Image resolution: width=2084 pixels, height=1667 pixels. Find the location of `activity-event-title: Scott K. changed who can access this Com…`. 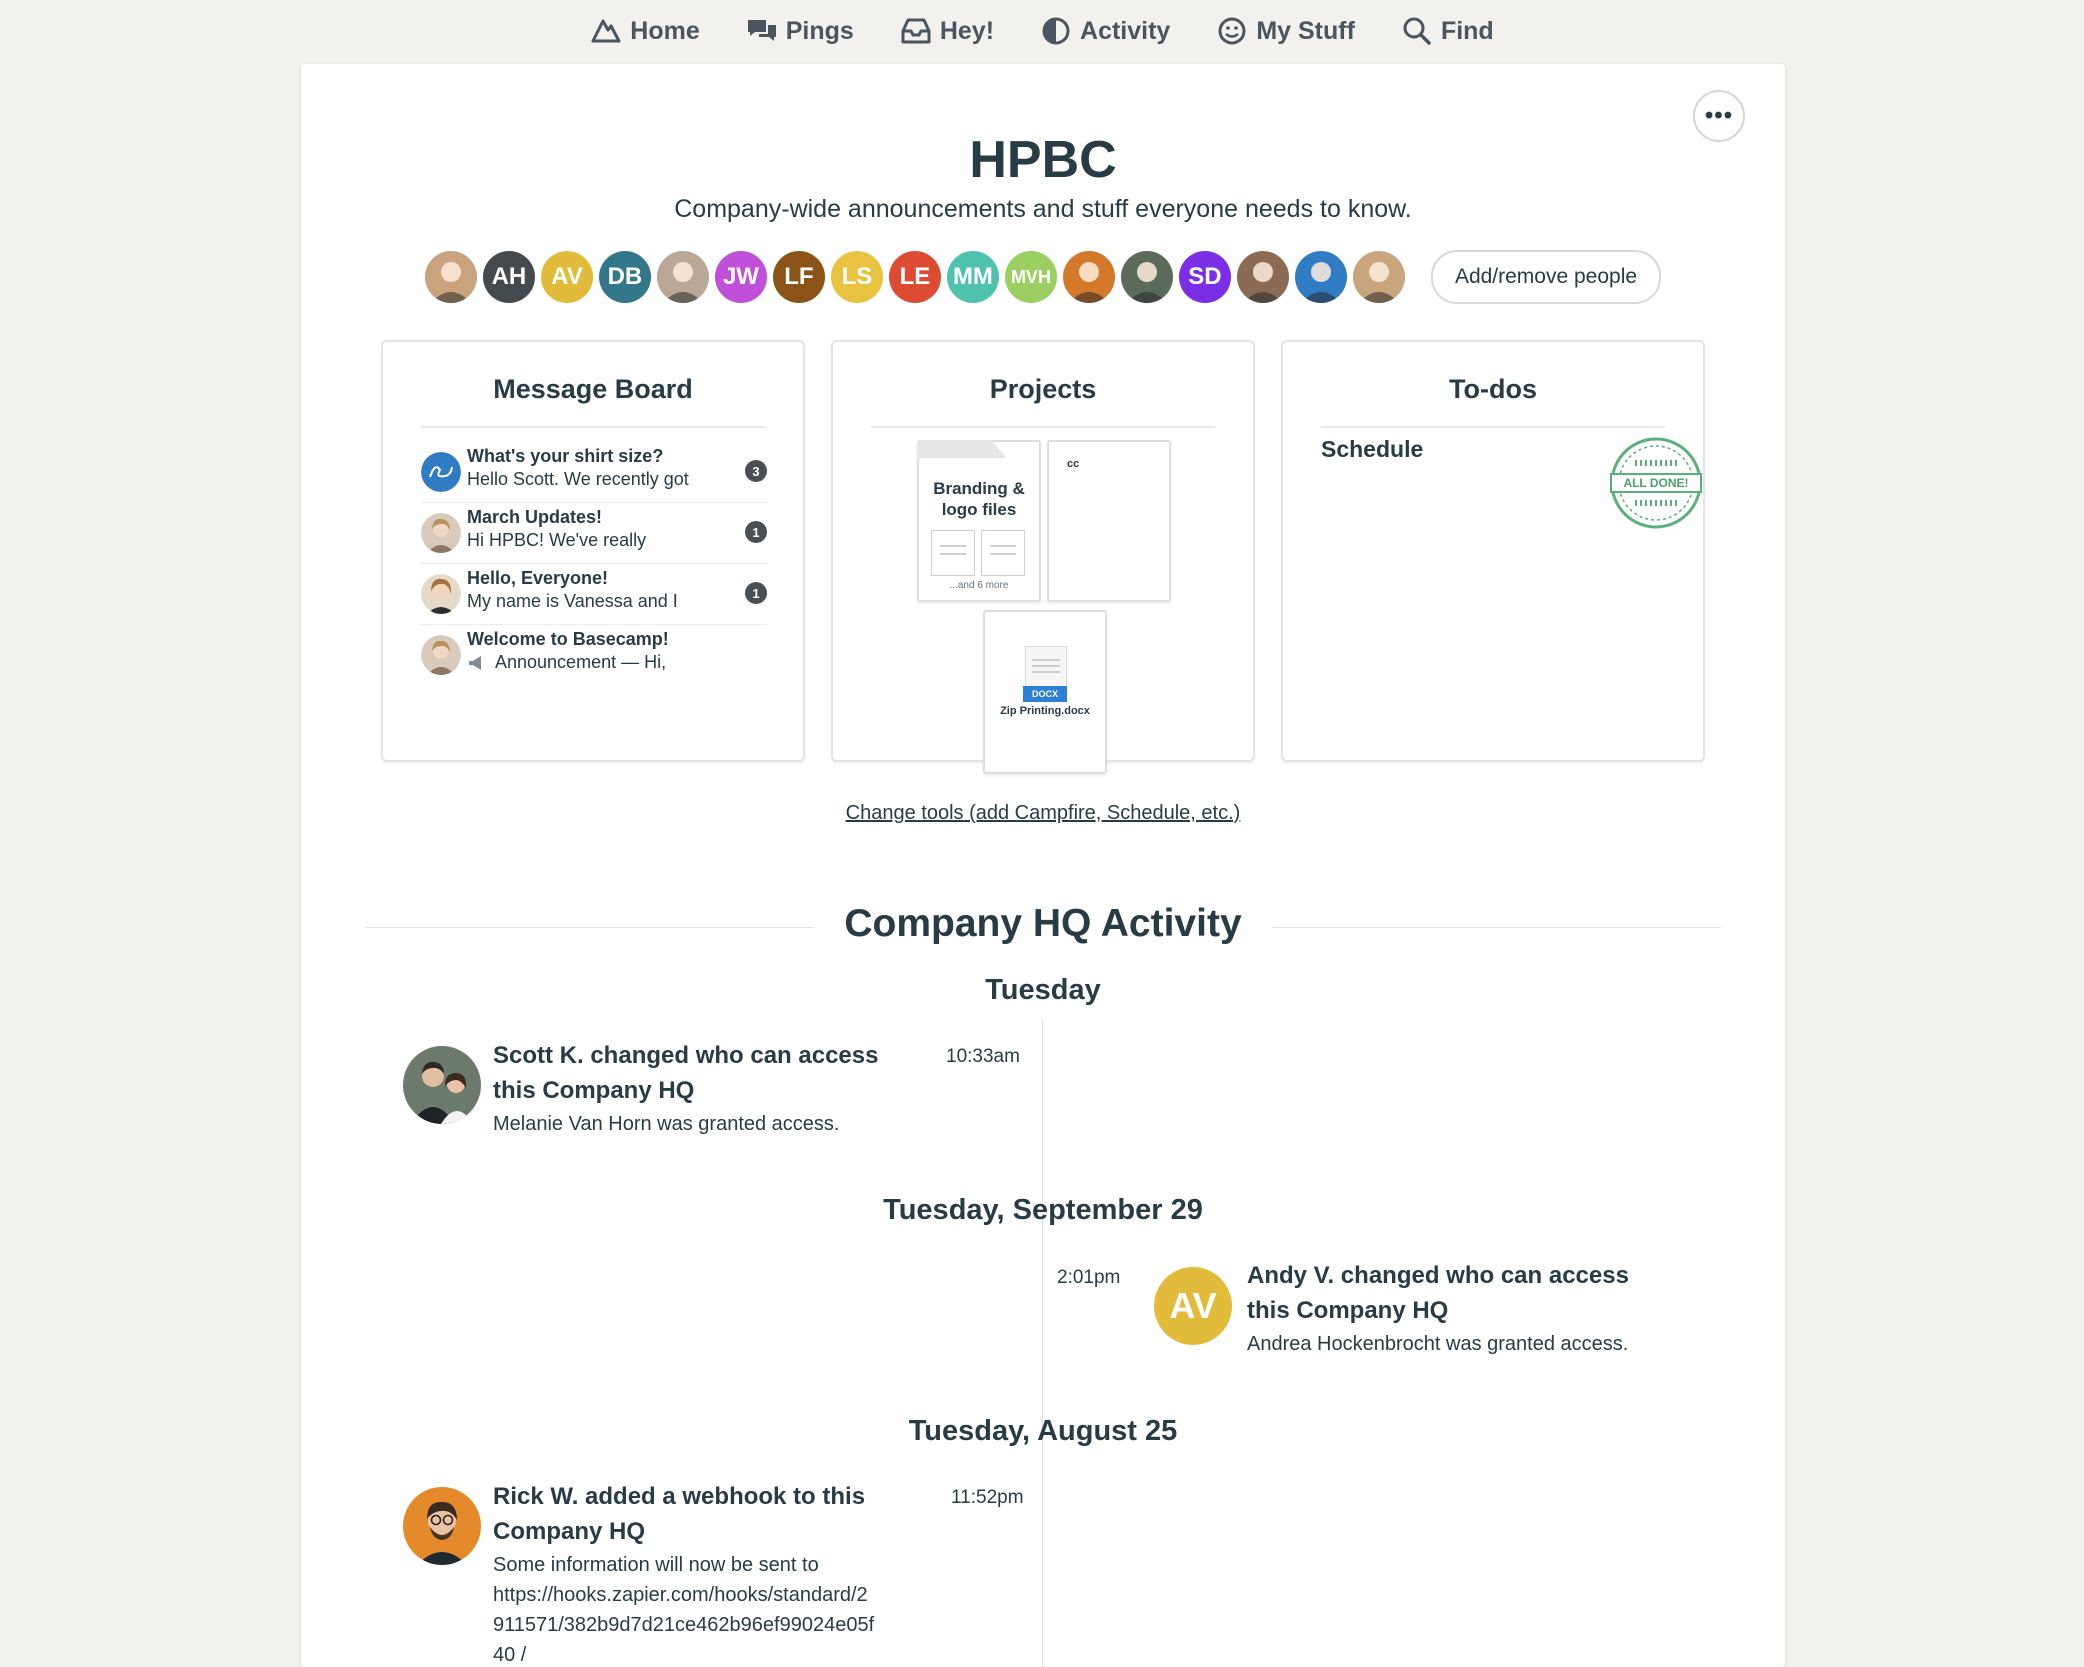

activity-event-title: Scott K. changed who can access this Com… is located at coordinates (703, 1073).